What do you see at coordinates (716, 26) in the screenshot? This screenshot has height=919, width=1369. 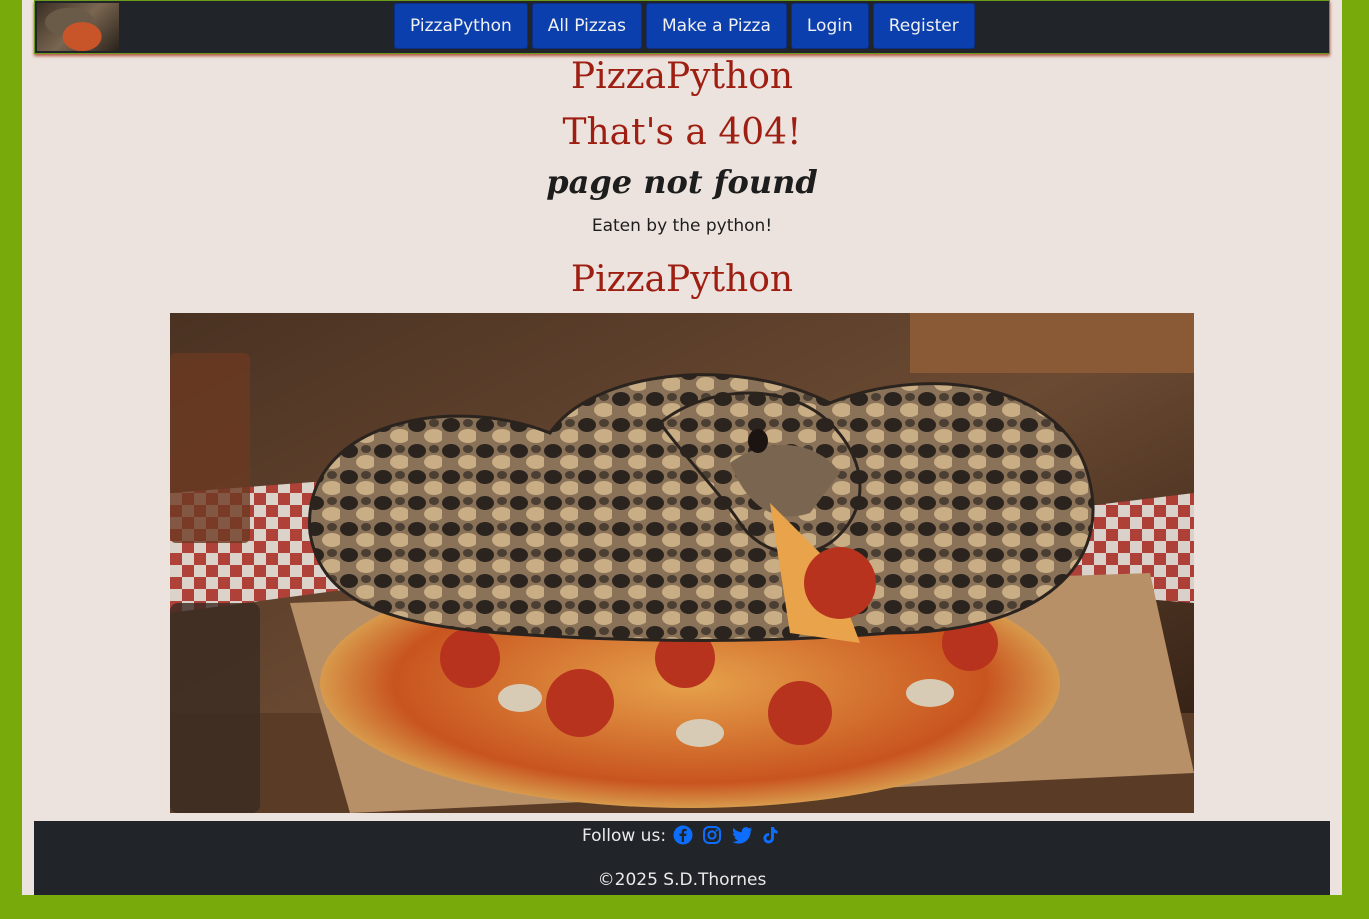 I see `nav-make-pizza-button: Make a Pizza` at bounding box center [716, 26].